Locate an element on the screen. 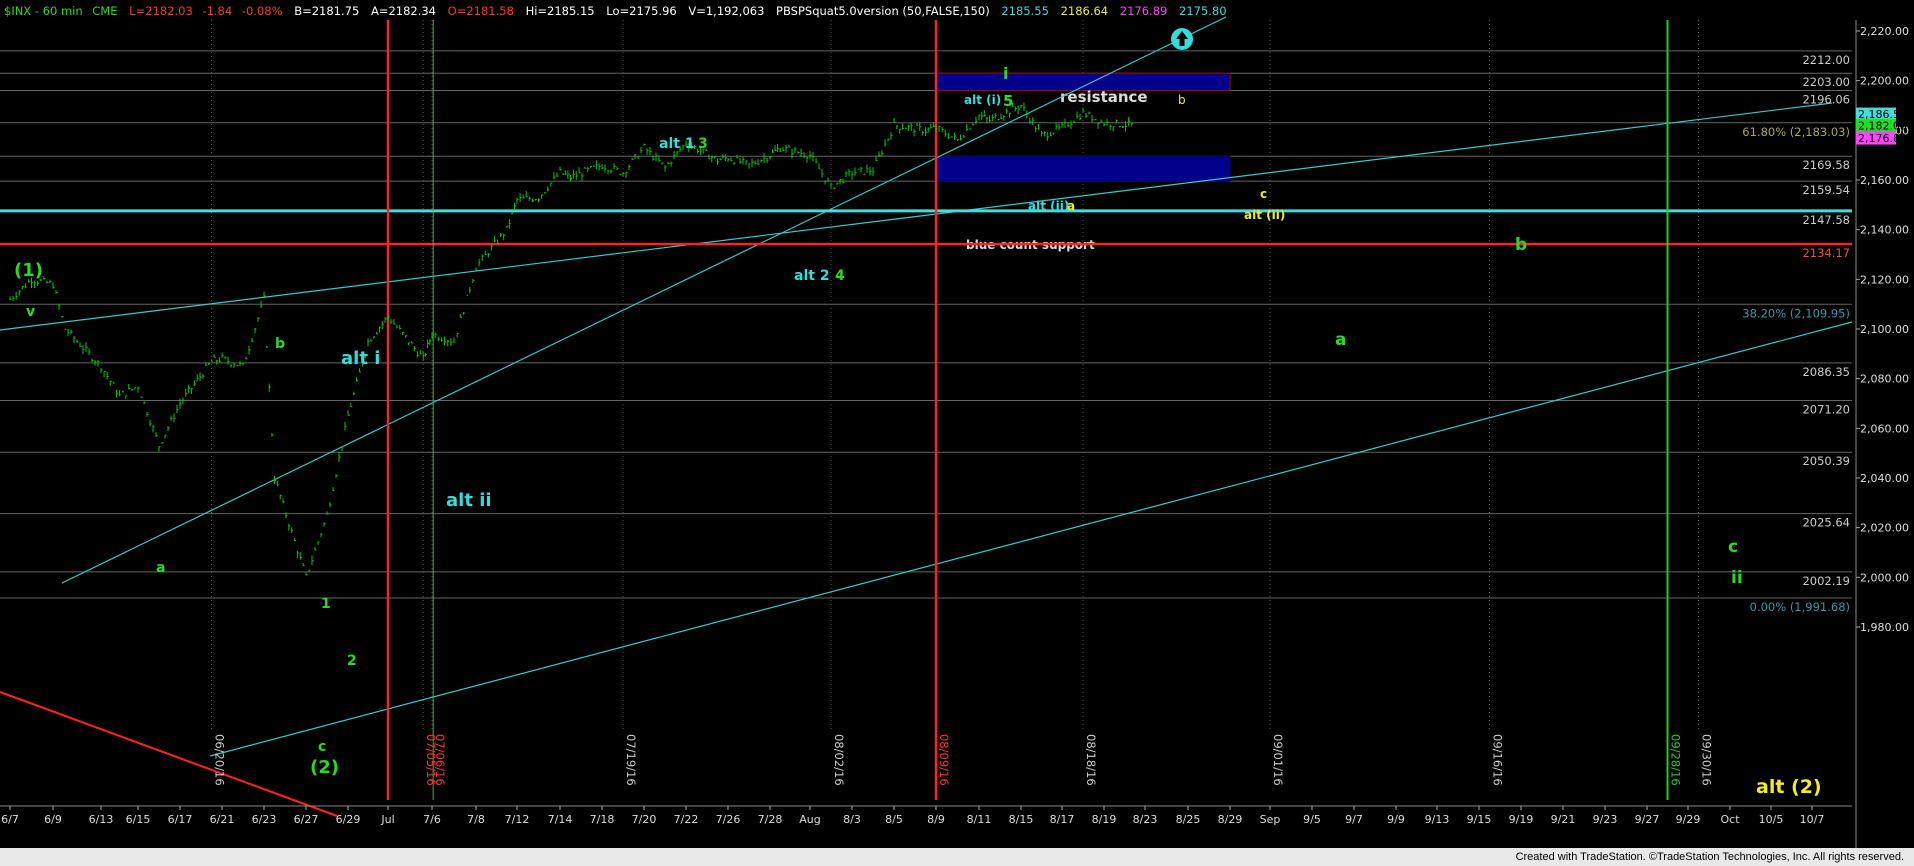 This screenshot has height=866, width=1914. header-volume: V=1,192,063 is located at coordinates (726, 11).